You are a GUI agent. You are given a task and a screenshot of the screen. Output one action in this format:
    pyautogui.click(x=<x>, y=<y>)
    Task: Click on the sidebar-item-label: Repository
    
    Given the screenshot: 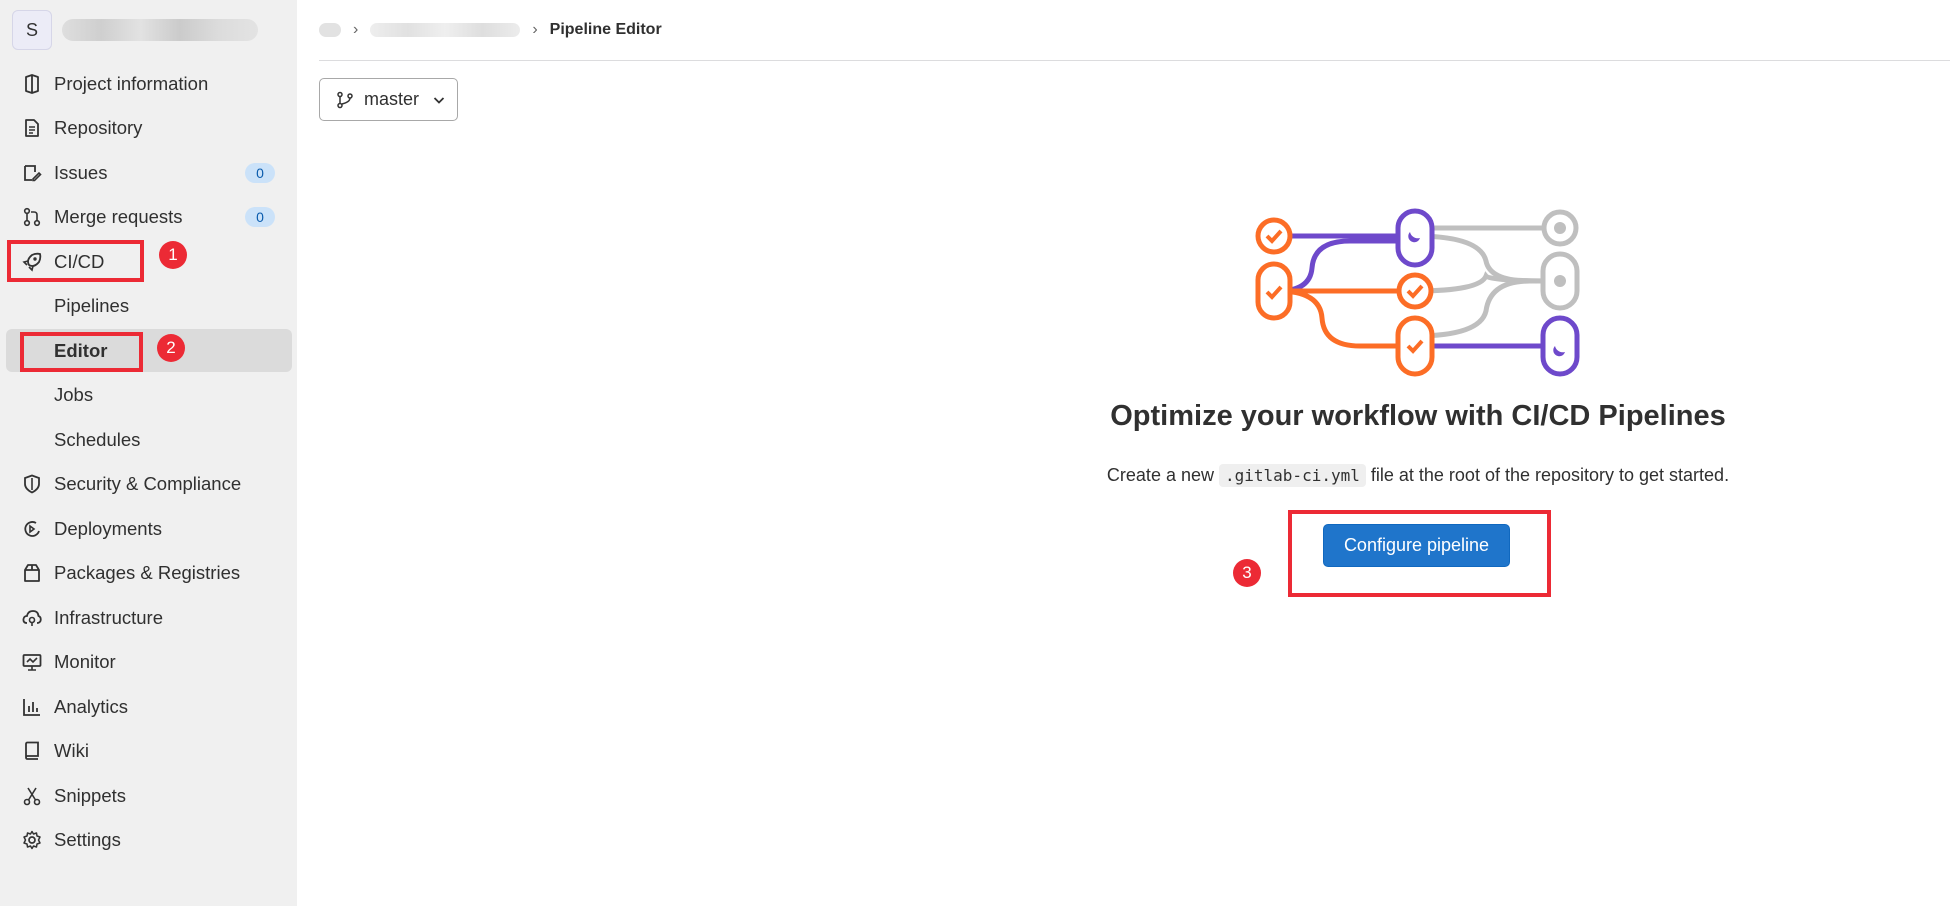 What is the action you would take?
    pyautogui.click(x=98, y=127)
    